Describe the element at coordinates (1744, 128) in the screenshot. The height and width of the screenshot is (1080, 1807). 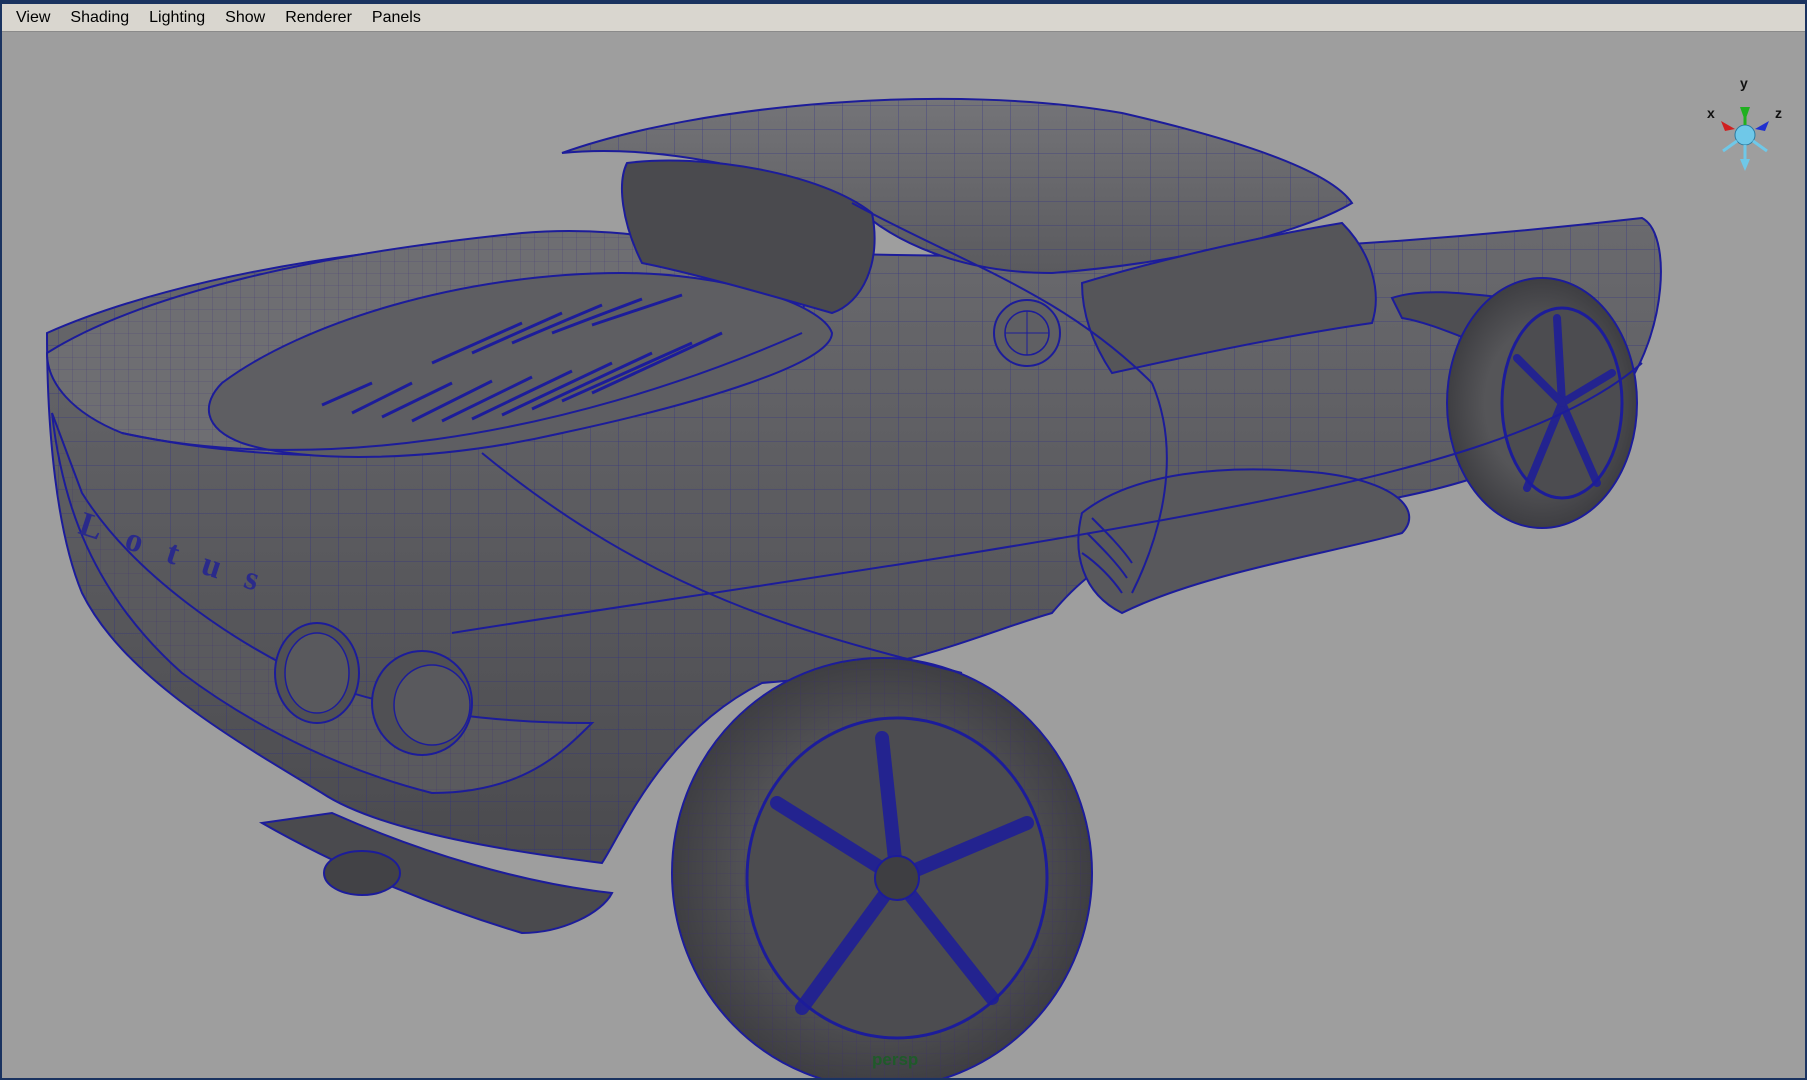
I see `view-axis-gizmo: y x z` at that location.